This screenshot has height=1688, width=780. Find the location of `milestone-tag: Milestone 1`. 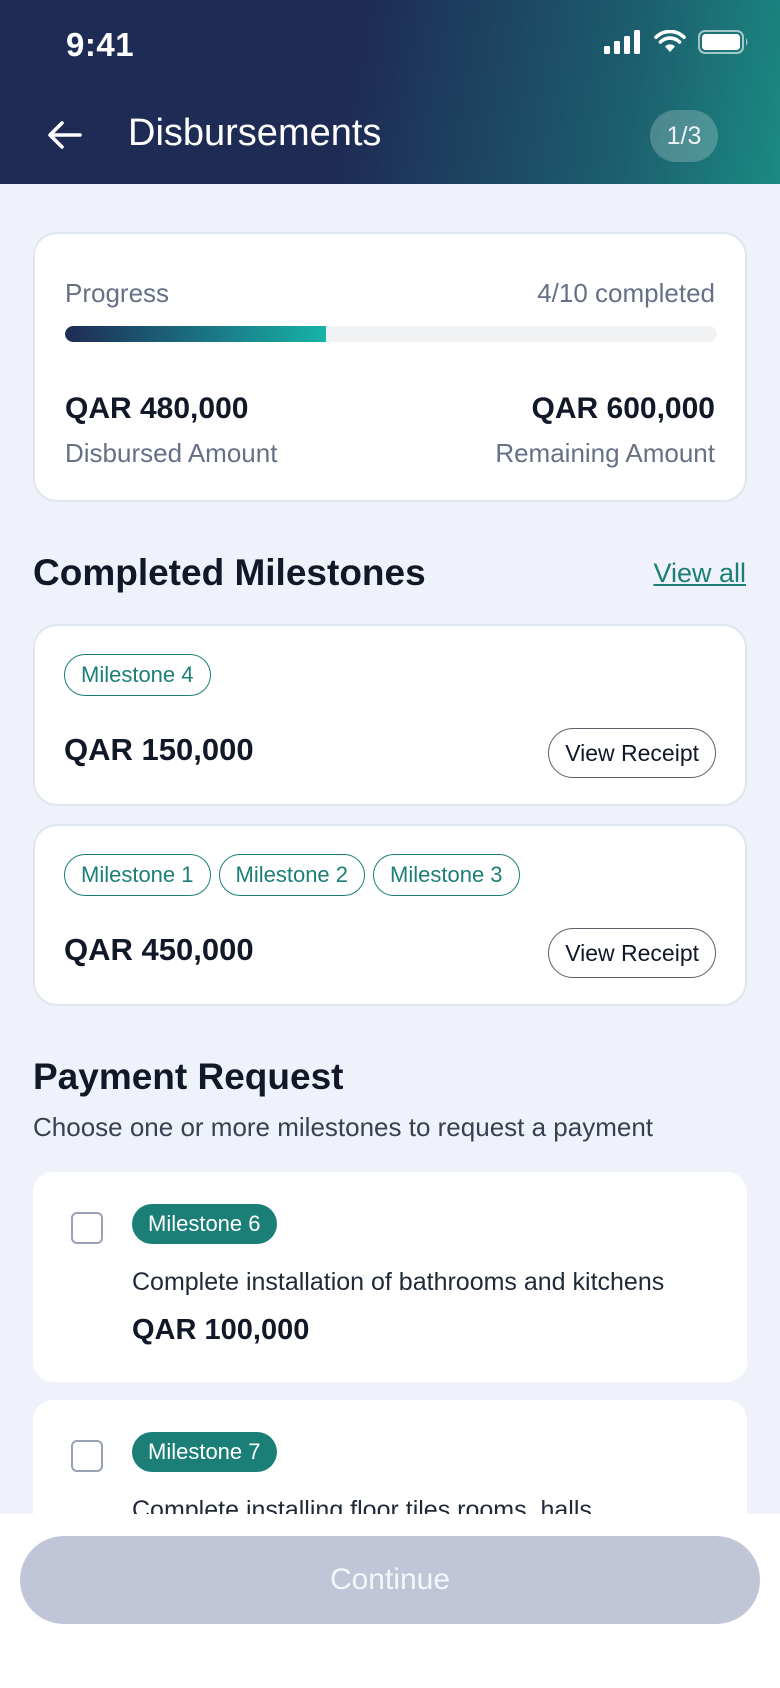

milestone-tag: Milestone 1 is located at coordinates (137, 875).